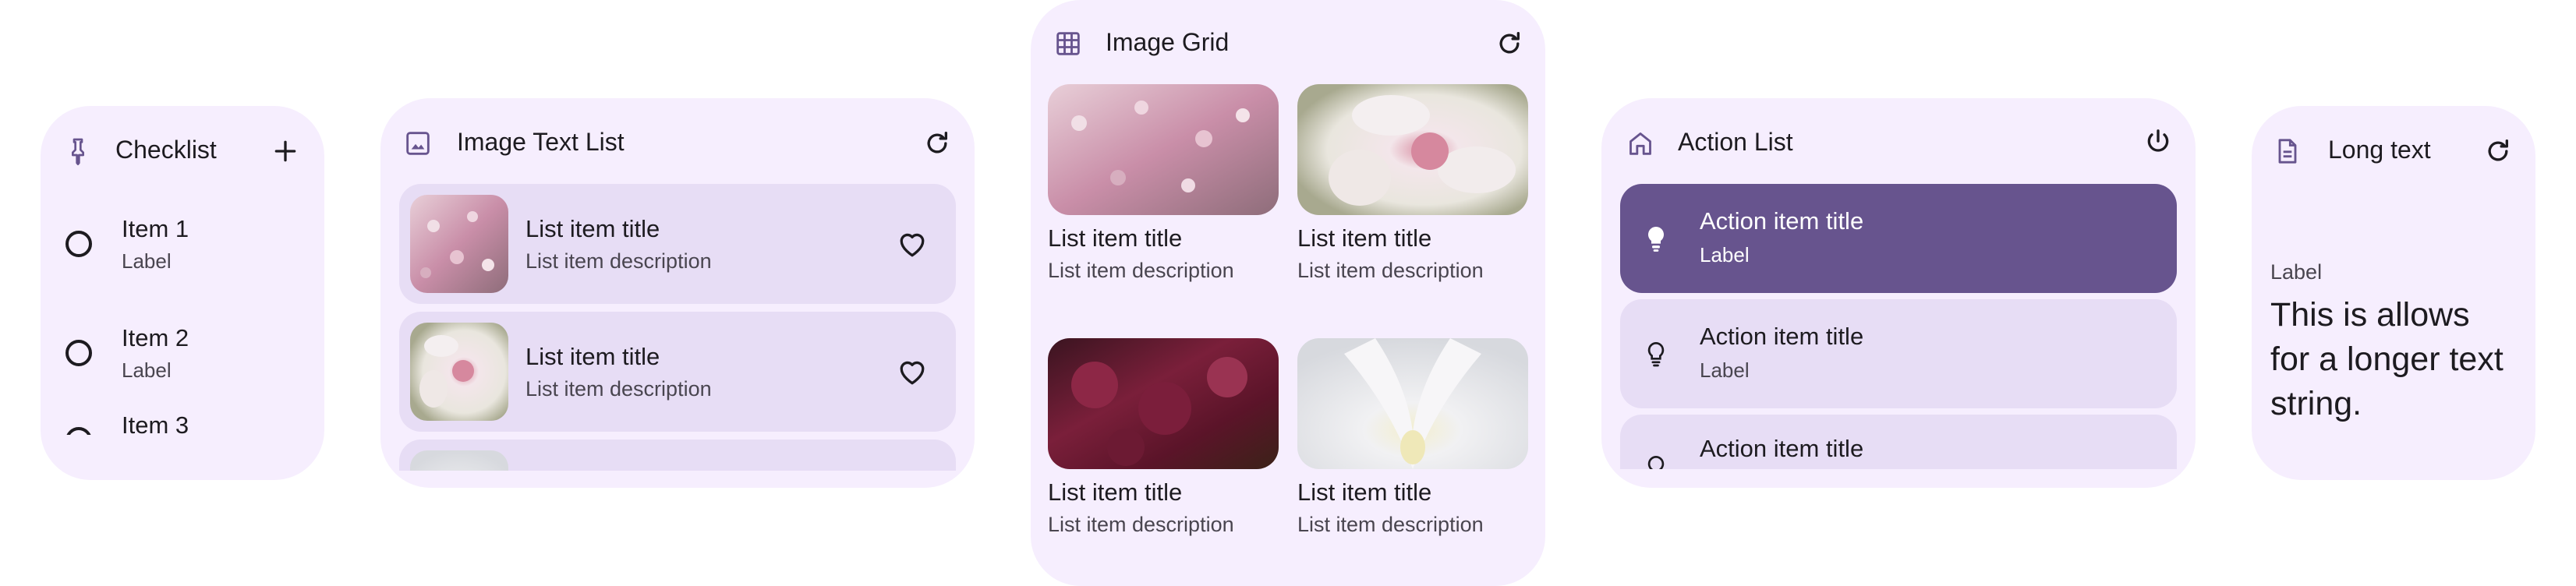 This screenshot has width=2576, height=586. Describe the element at coordinates (1640, 143) in the screenshot. I see `home-icon` at that location.